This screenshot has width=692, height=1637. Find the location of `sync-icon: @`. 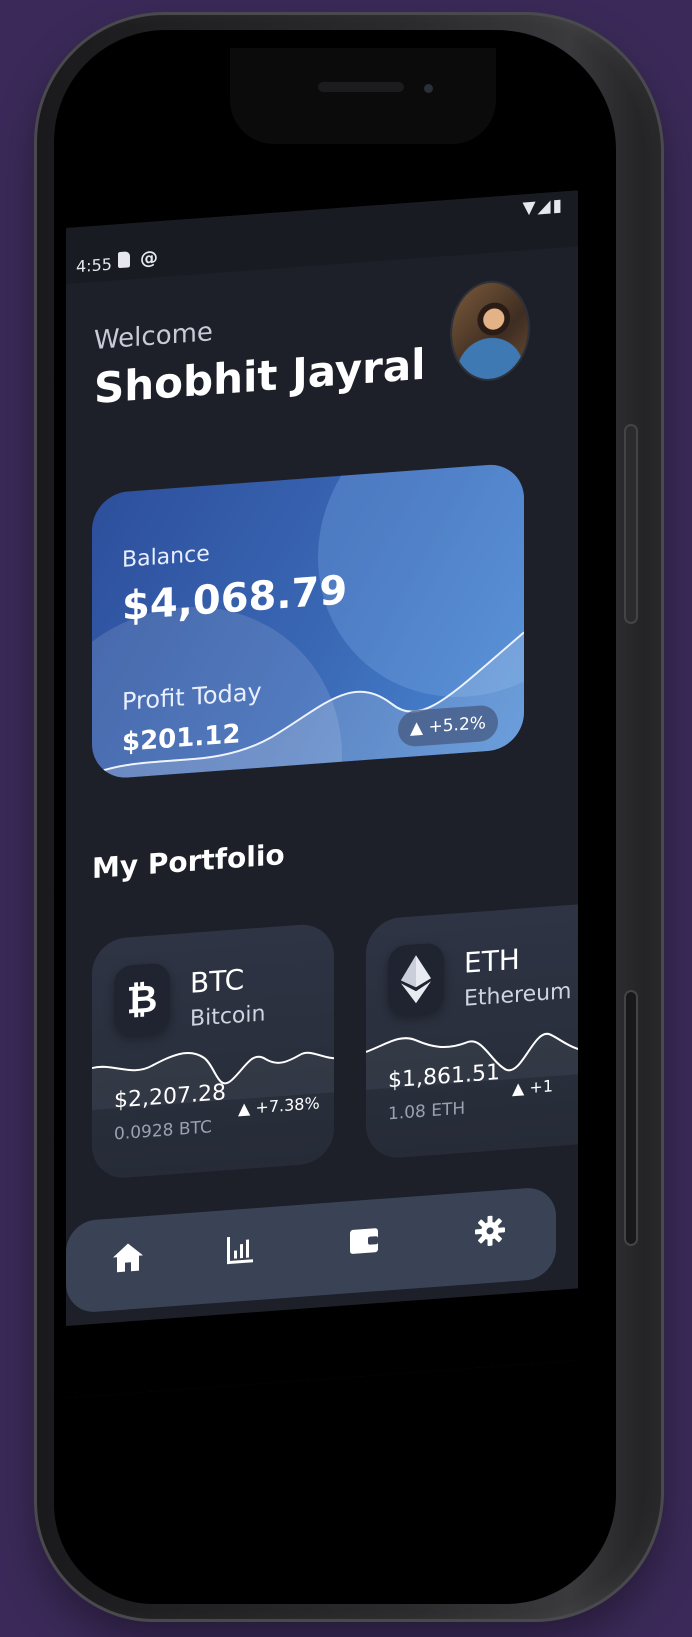

sync-icon: @ is located at coordinates (149, 258).